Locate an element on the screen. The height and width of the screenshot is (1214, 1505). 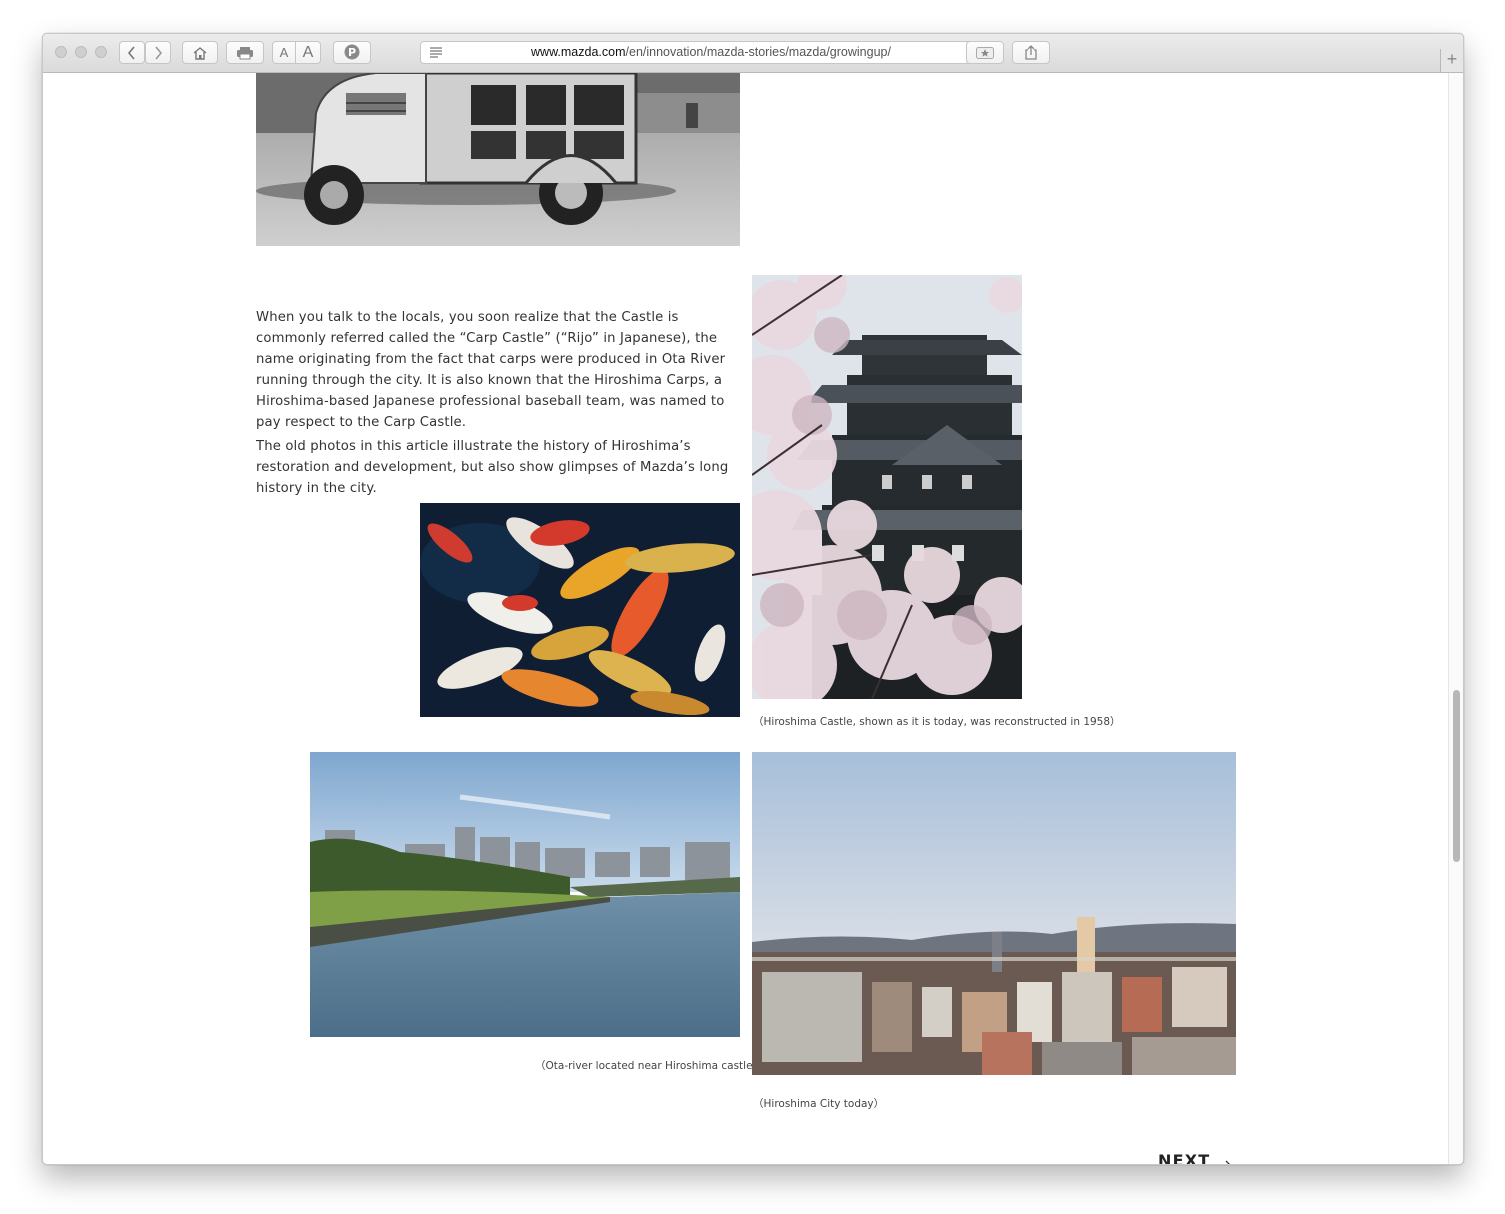
svg-text: P is located at coordinates (352, 52).